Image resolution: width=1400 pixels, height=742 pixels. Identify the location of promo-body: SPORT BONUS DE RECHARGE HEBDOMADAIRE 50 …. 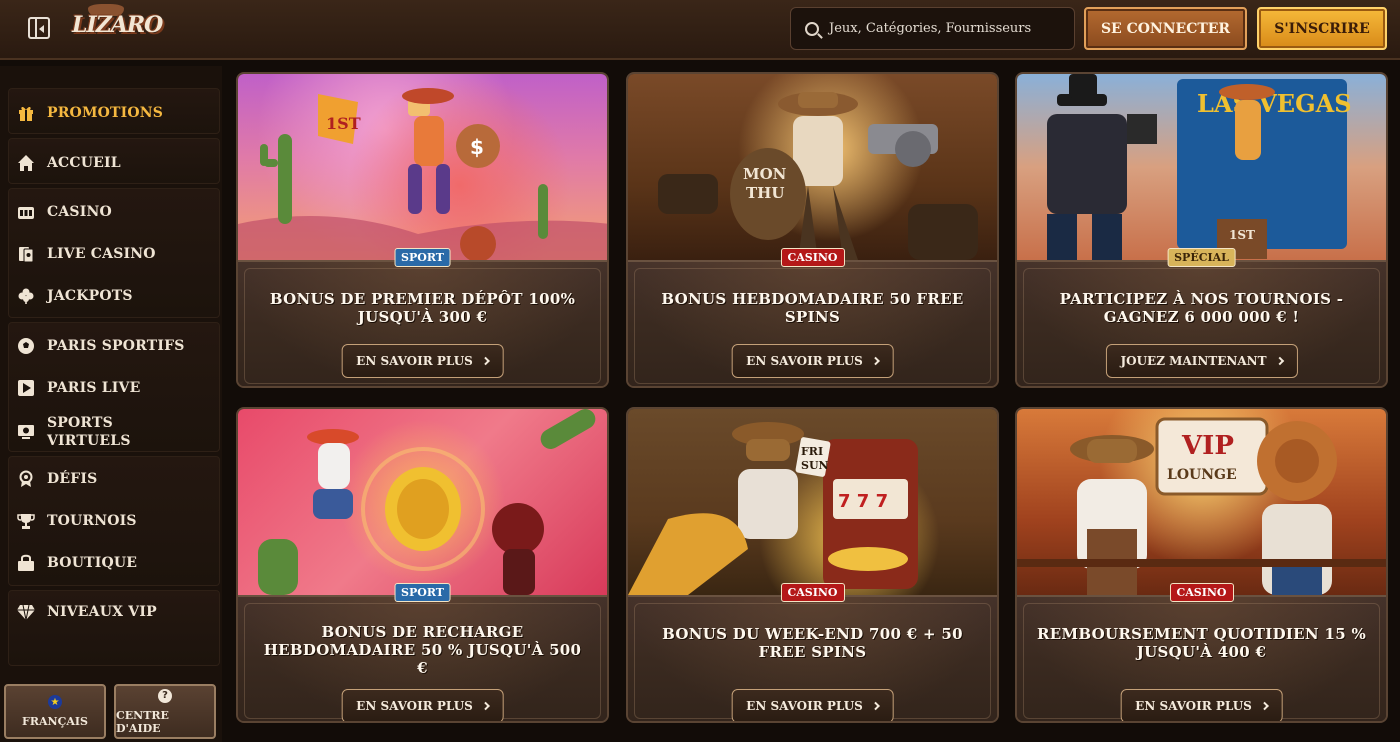
(422, 652).